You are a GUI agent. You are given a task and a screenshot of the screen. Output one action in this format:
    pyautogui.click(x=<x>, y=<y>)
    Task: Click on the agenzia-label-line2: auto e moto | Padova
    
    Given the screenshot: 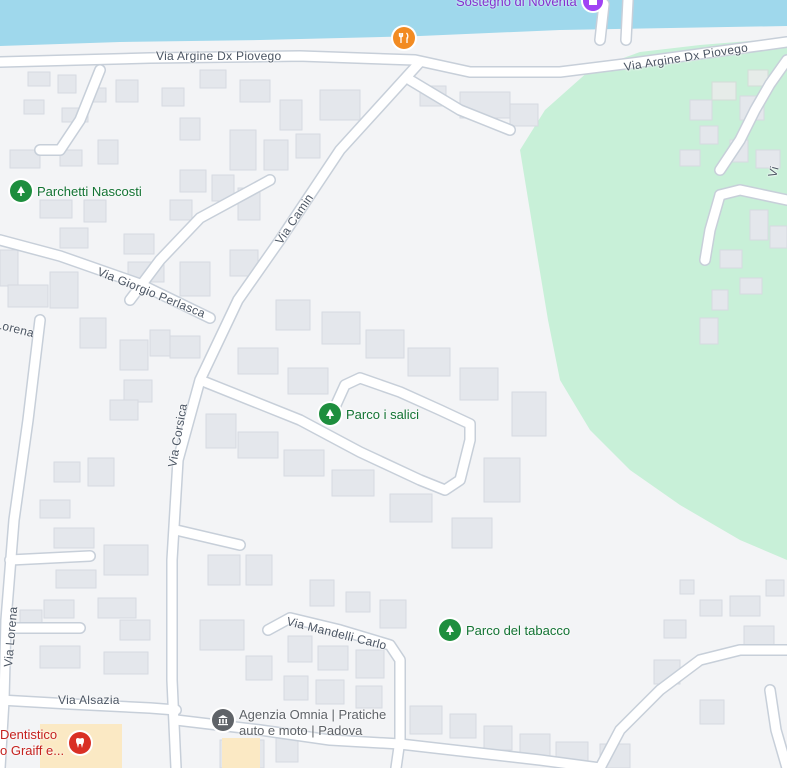 What is the action you would take?
    pyautogui.click(x=301, y=730)
    